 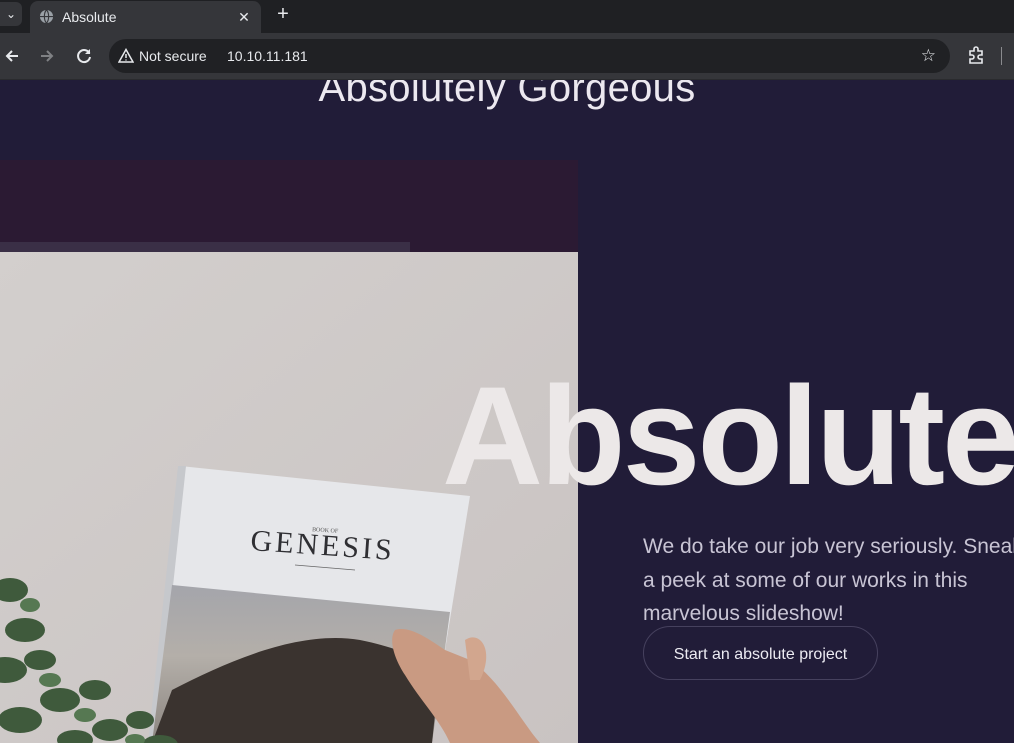 What do you see at coordinates (529, 56) in the screenshot?
I see `address-bar: Not secure 10.10.11.181 ☆` at bounding box center [529, 56].